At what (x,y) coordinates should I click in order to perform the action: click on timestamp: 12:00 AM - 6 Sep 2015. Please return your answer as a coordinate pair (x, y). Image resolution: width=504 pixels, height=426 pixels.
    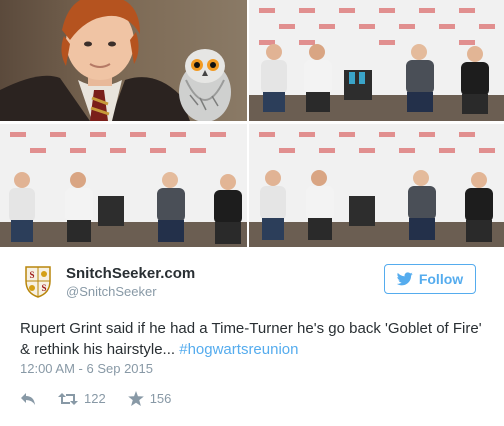
    Looking at the image, I should click on (86, 368).